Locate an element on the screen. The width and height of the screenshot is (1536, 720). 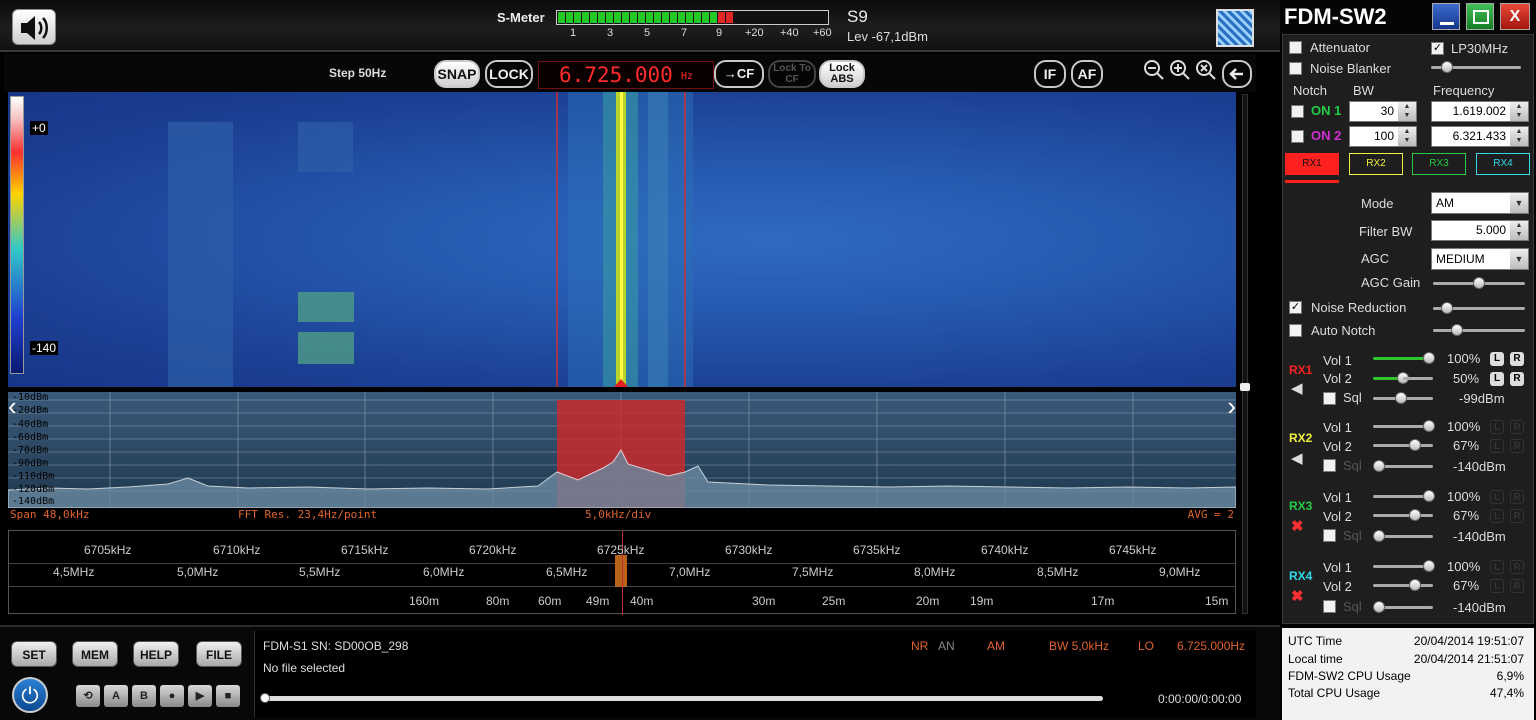
rx3-vol2-right: R is located at coordinates (1517, 516).